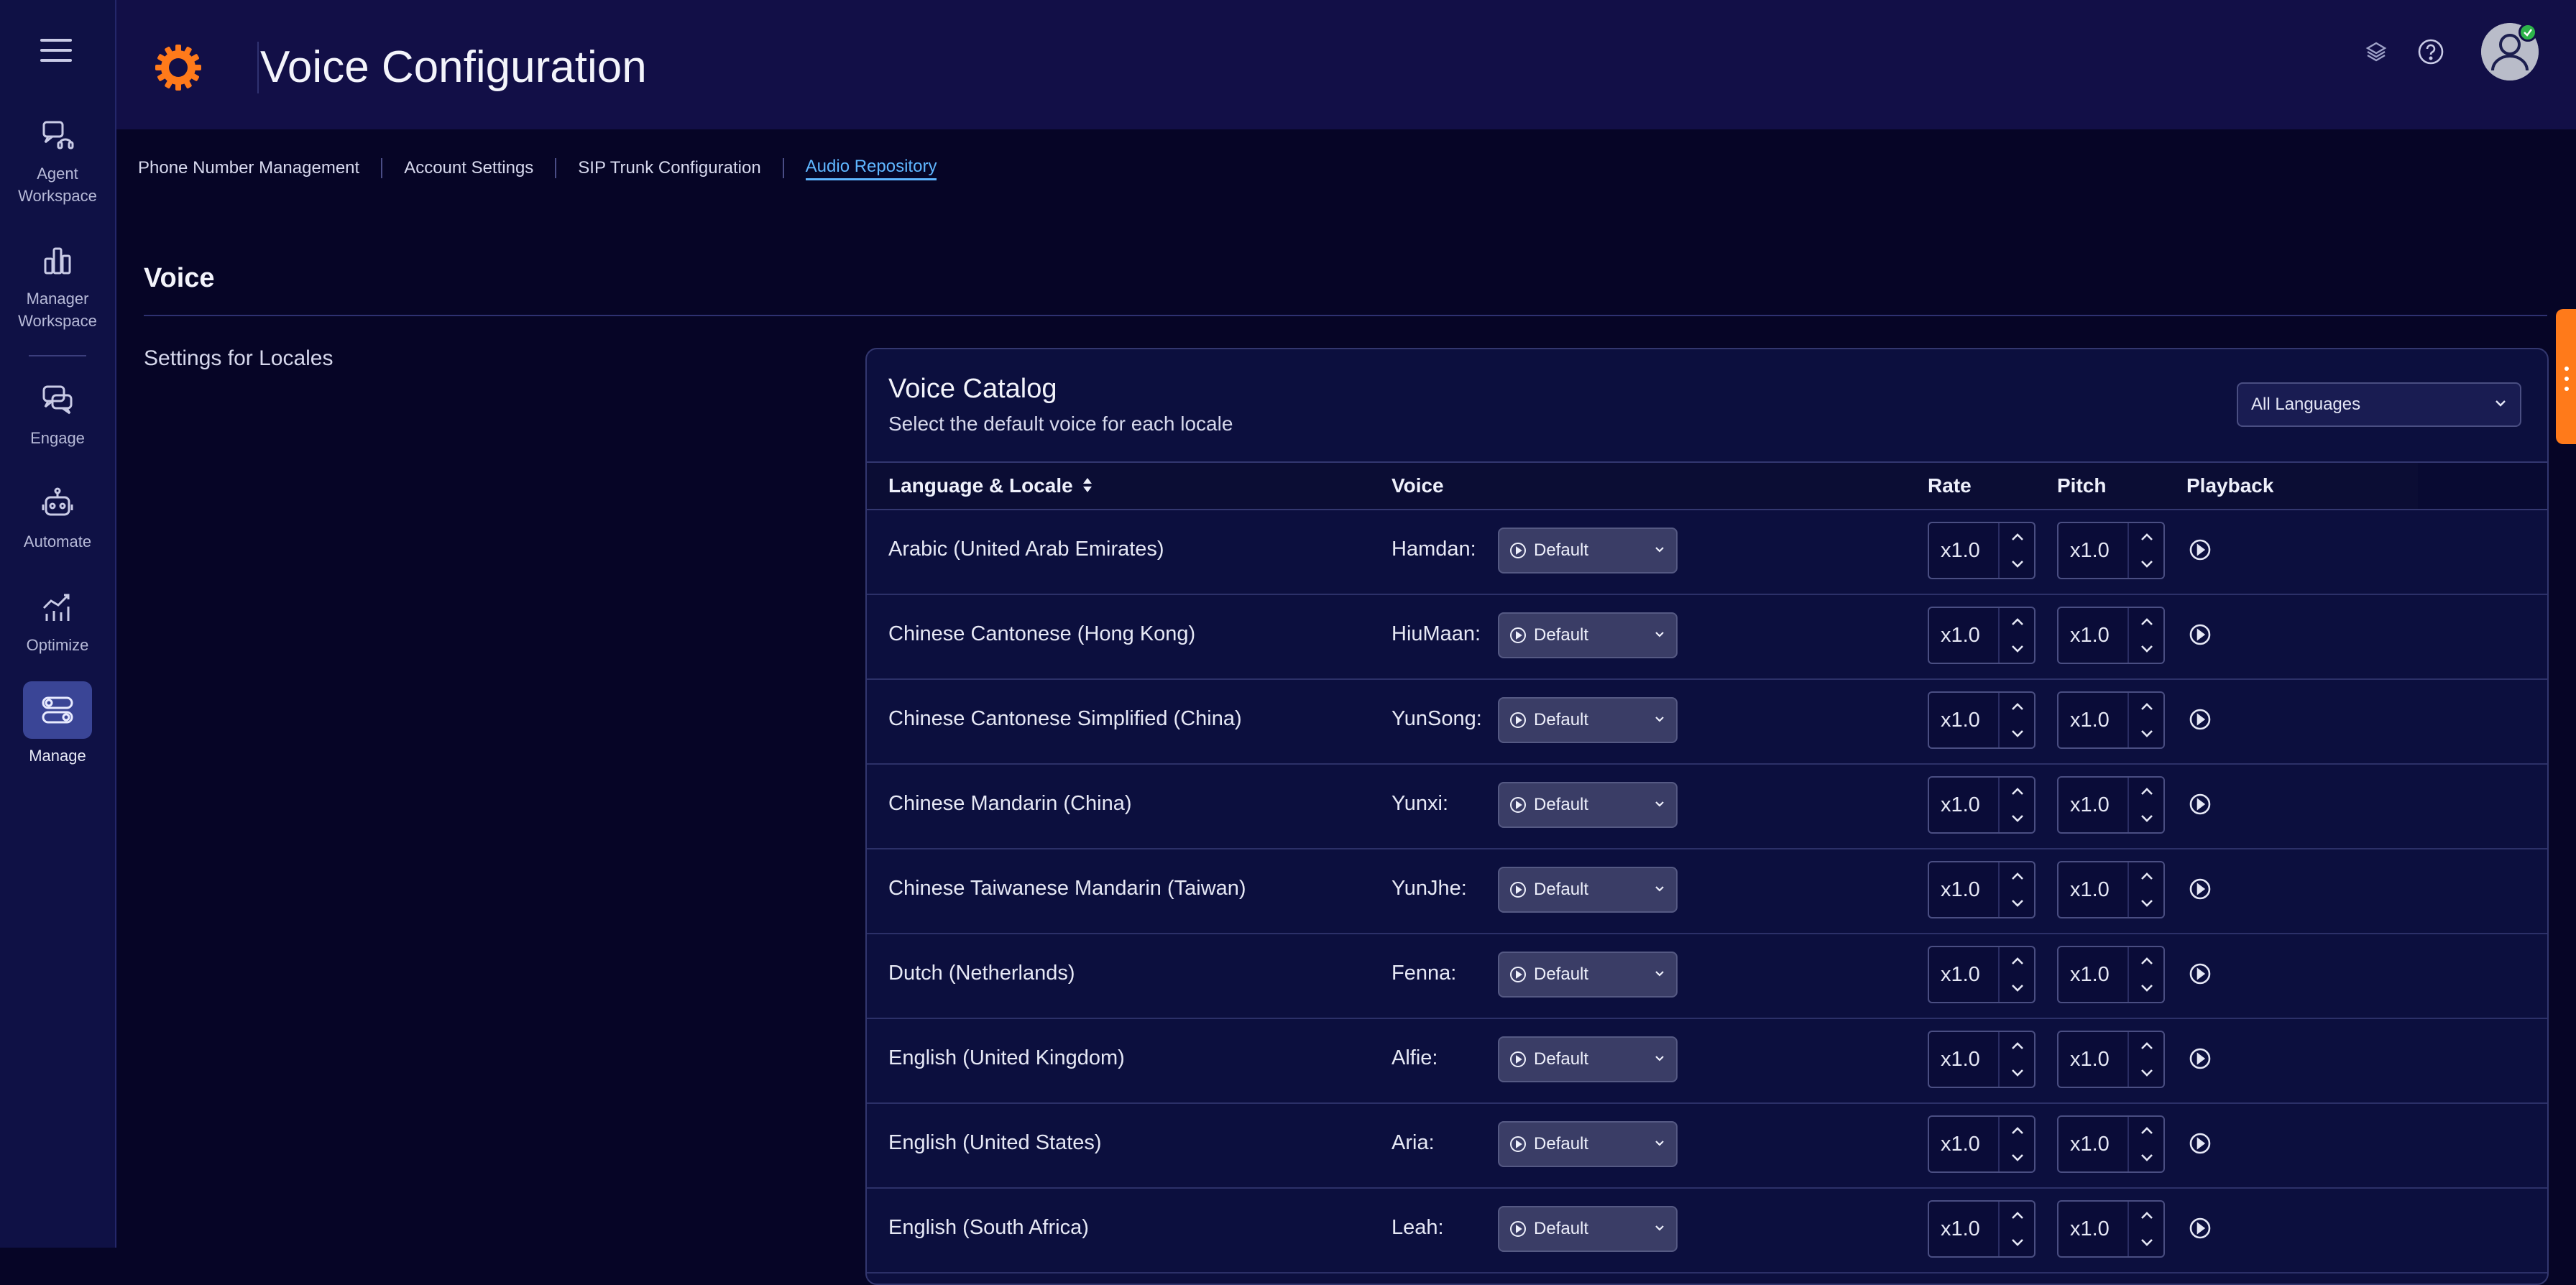  Describe the element at coordinates (981, 973) in the screenshot. I see `locale-name: Dutch (Netherlands)` at that location.